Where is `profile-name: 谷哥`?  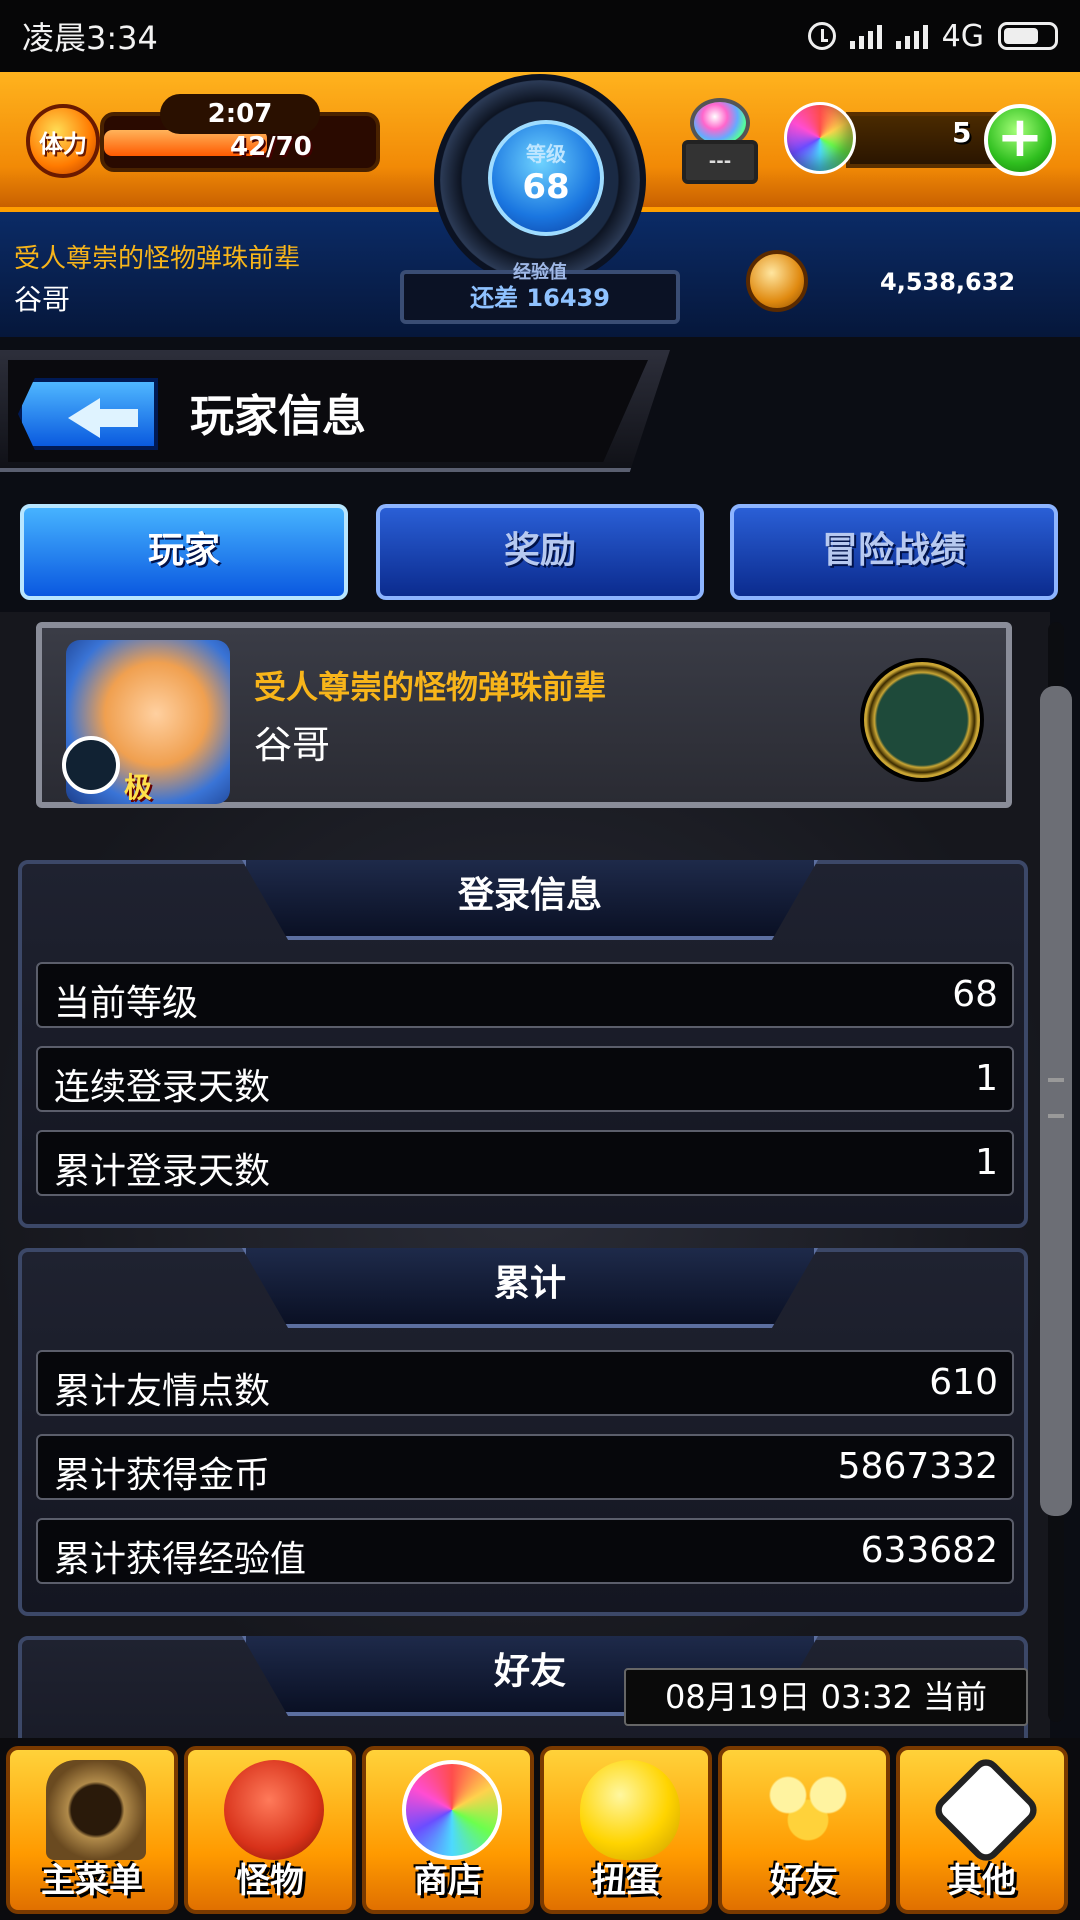
profile-name: 谷哥 is located at coordinates (292, 745).